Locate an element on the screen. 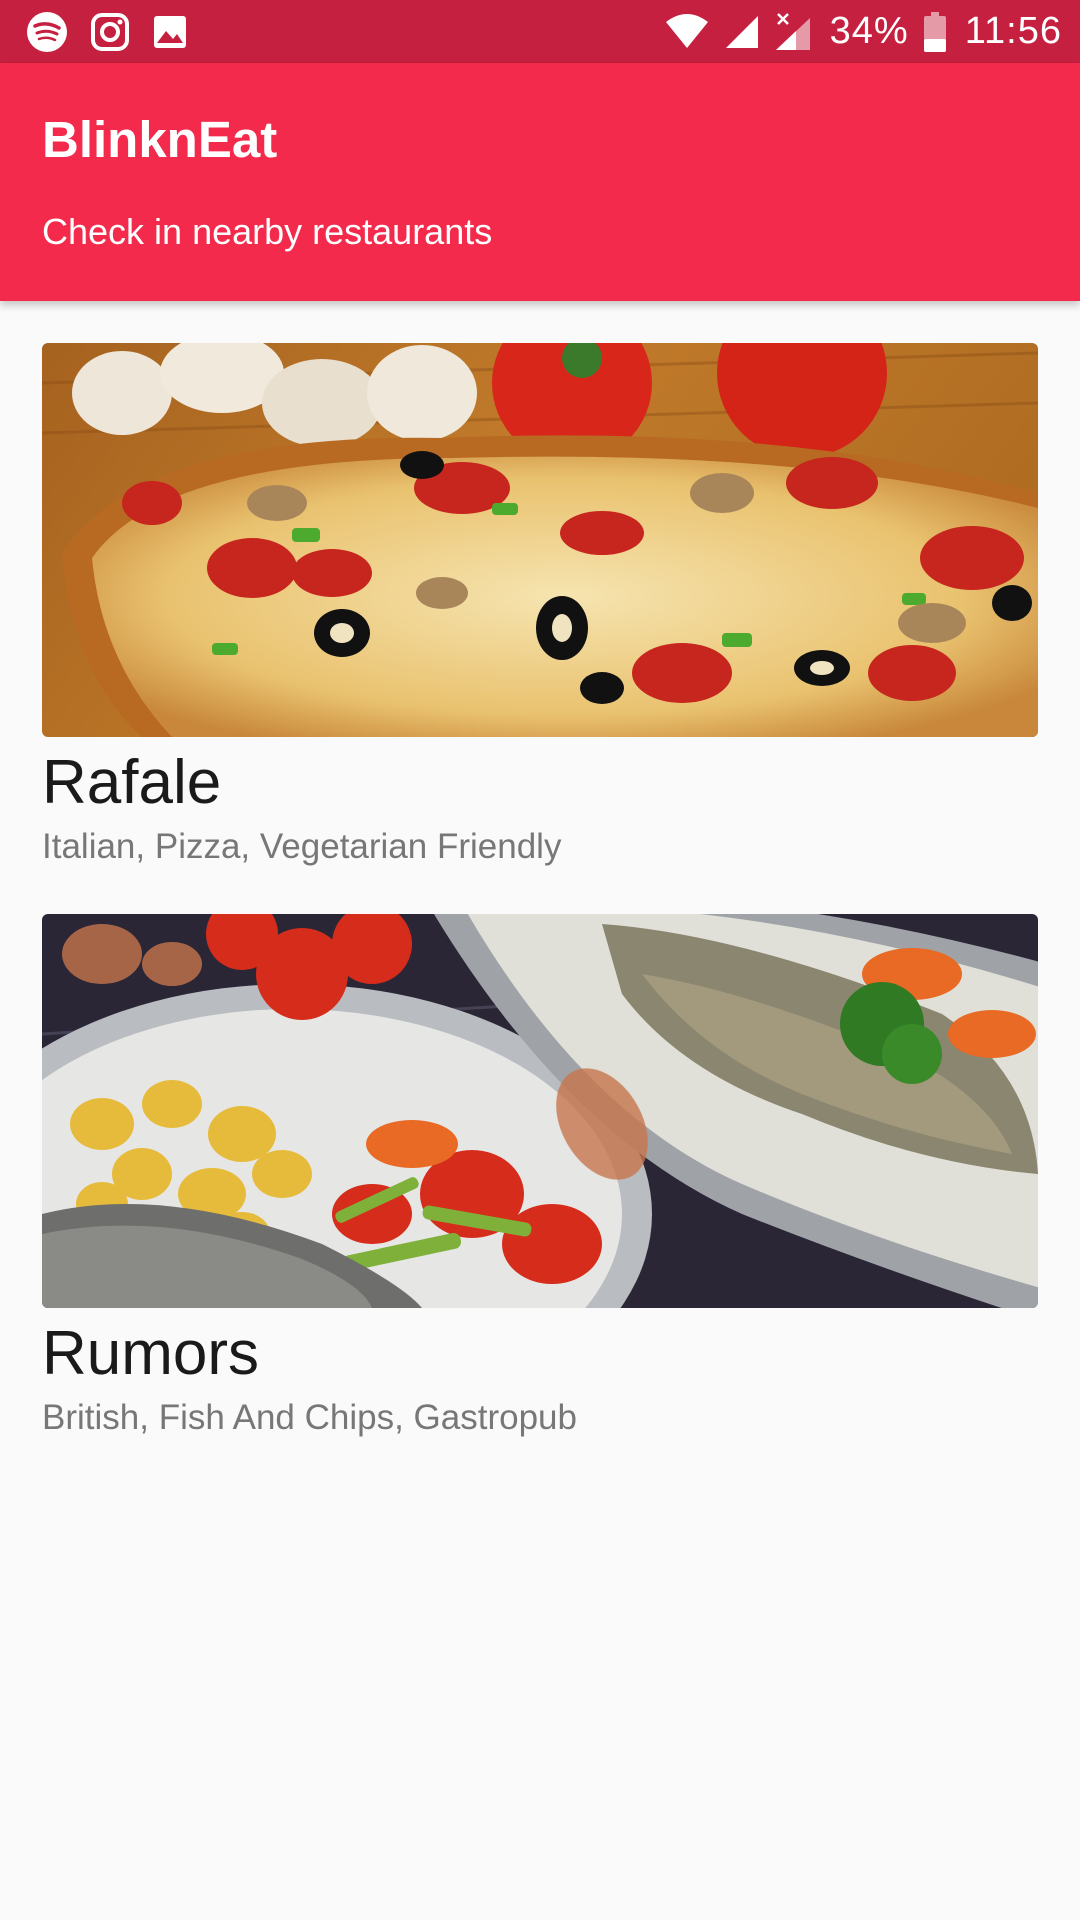 The height and width of the screenshot is (1920, 1080). restaurant-name: Rumors is located at coordinates (151, 1353).